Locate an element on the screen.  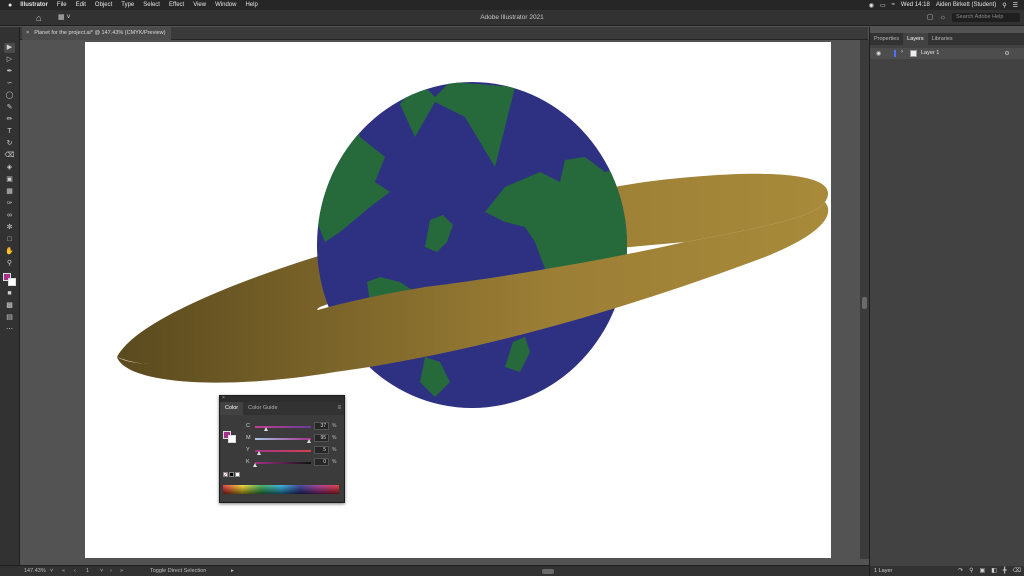
drawing-modes-icon: ▩ is located at coordinates (9, 306).